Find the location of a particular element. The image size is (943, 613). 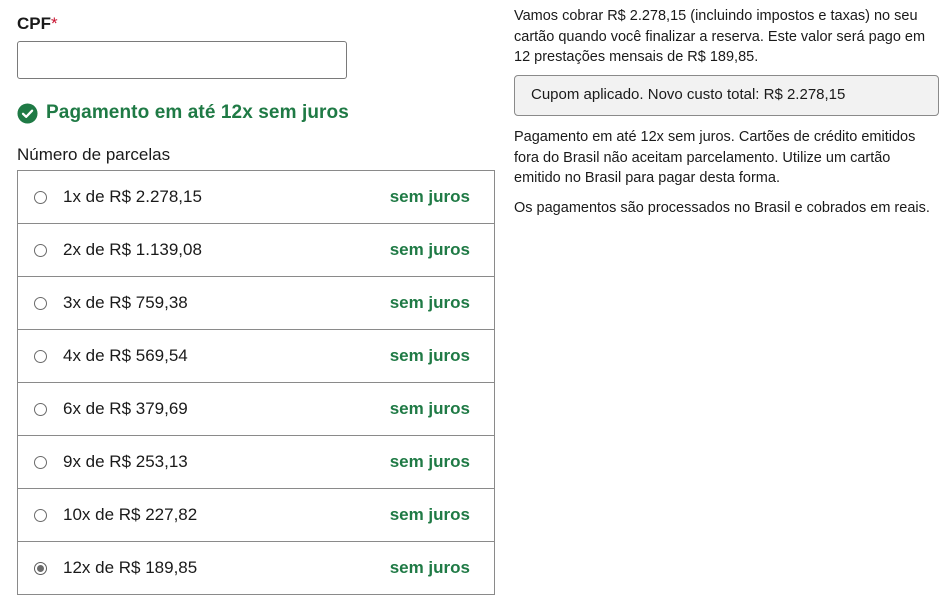

installment-amount: 9x de R$ 253,13 is located at coordinates (125, 461).